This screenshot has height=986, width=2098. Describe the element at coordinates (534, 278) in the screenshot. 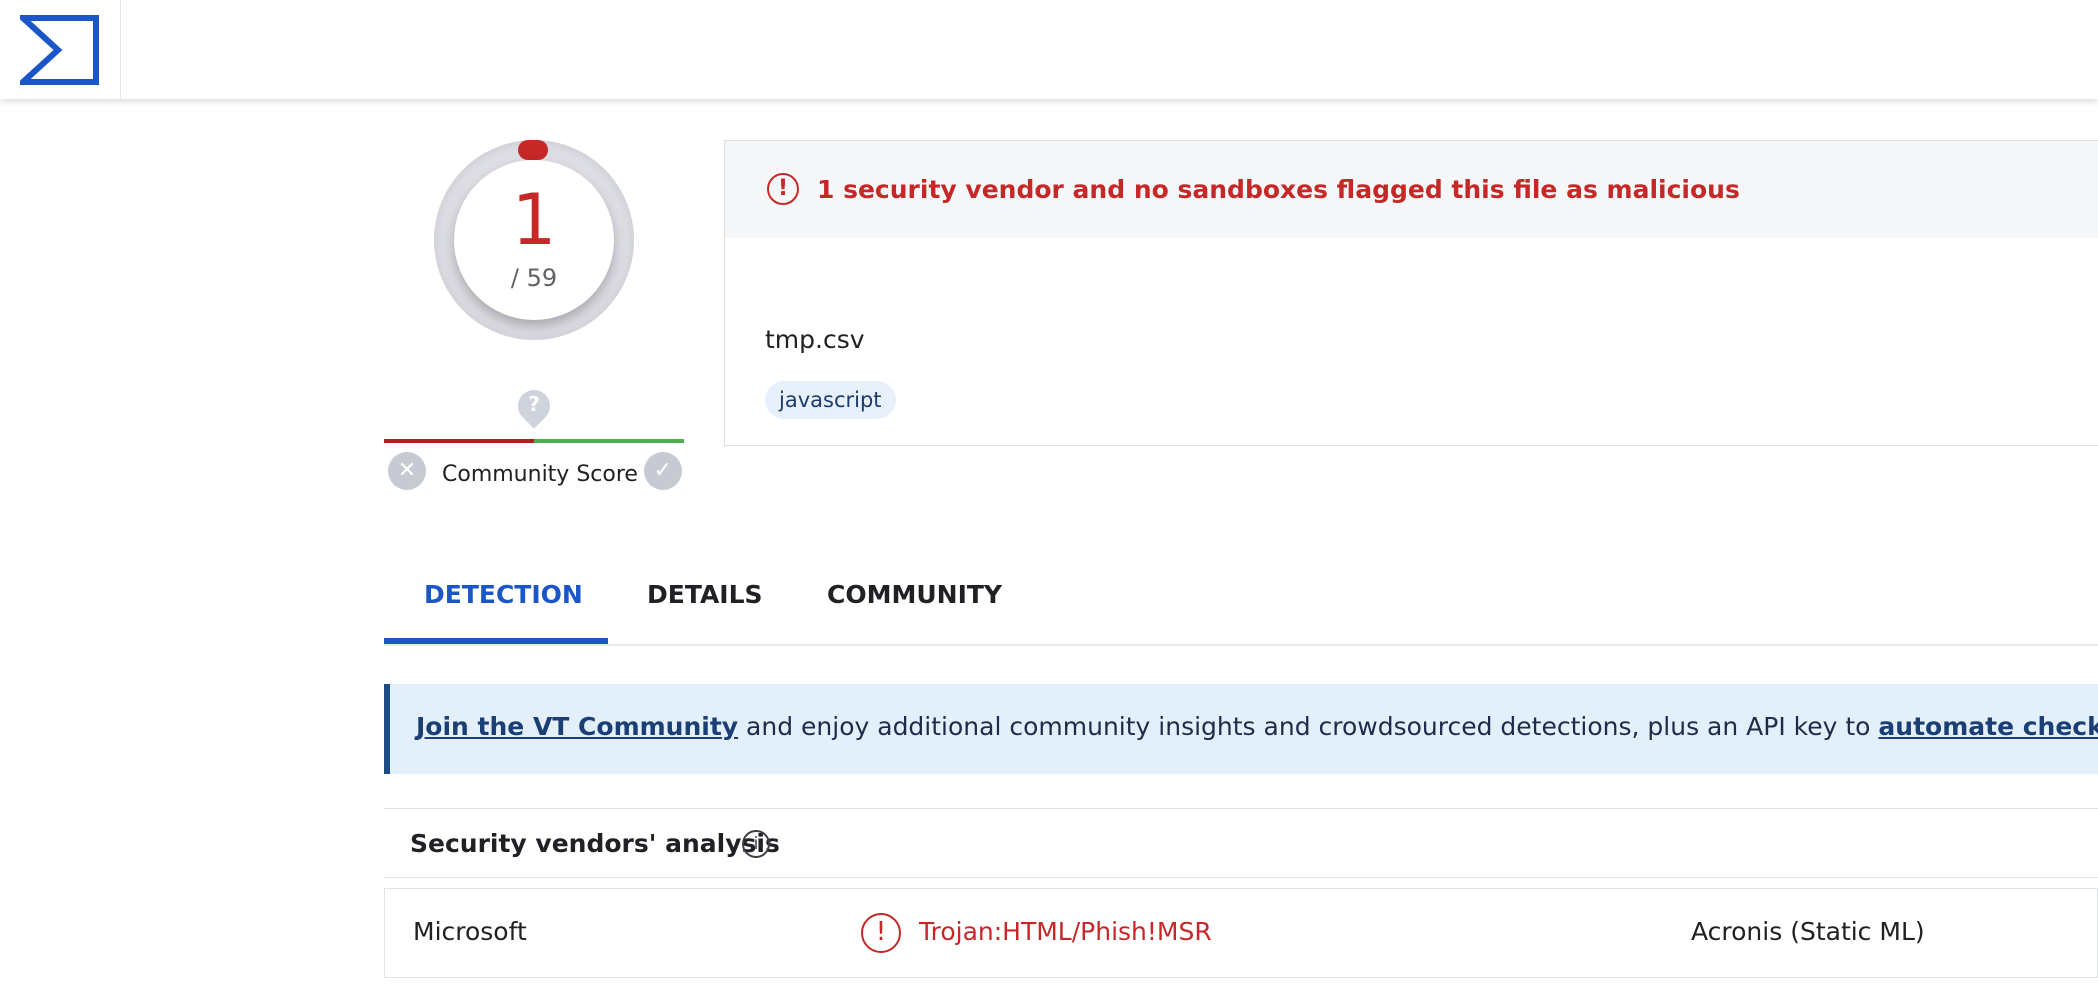

I see `detection-total: / 59` at that location.